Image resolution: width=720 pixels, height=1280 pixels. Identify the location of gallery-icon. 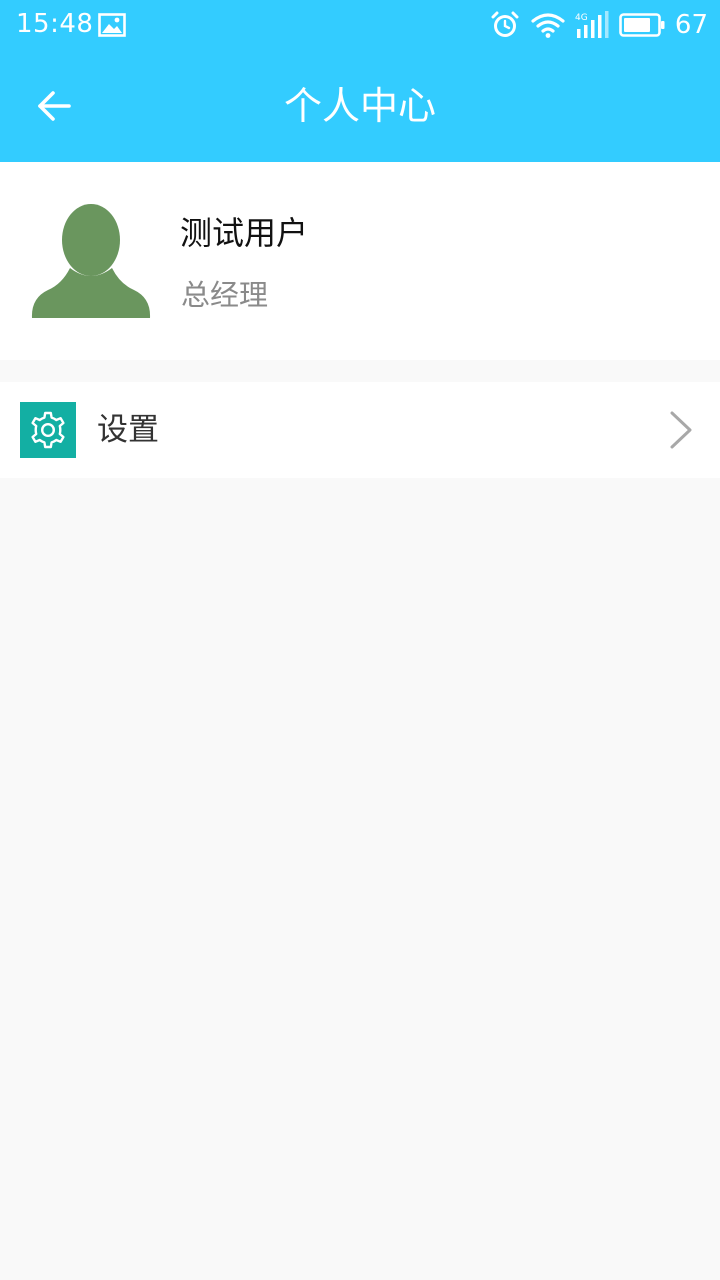
(112, 25).